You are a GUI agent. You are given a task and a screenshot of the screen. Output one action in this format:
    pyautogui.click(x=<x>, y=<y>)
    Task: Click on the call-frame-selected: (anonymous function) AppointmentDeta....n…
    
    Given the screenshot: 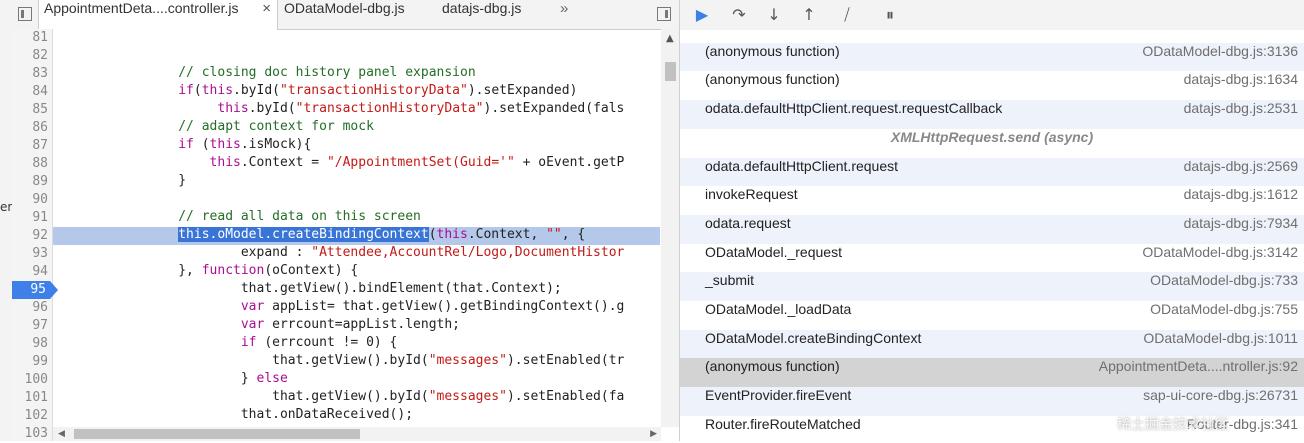 What is the action you would take?
    pyautogui.click(x=992, y=373)
    